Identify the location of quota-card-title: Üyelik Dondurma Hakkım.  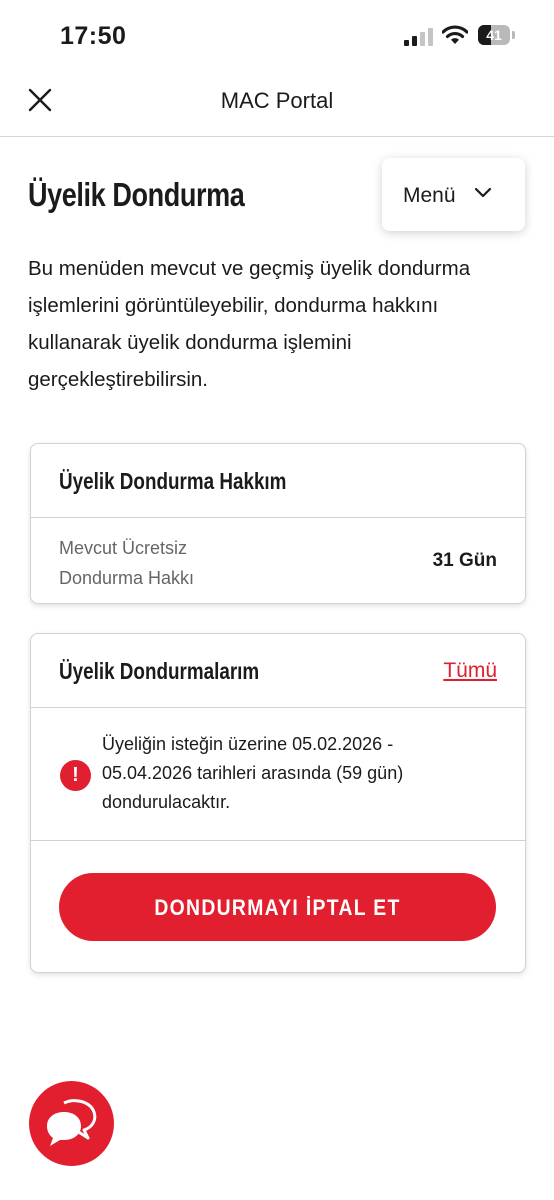
(173, 481).